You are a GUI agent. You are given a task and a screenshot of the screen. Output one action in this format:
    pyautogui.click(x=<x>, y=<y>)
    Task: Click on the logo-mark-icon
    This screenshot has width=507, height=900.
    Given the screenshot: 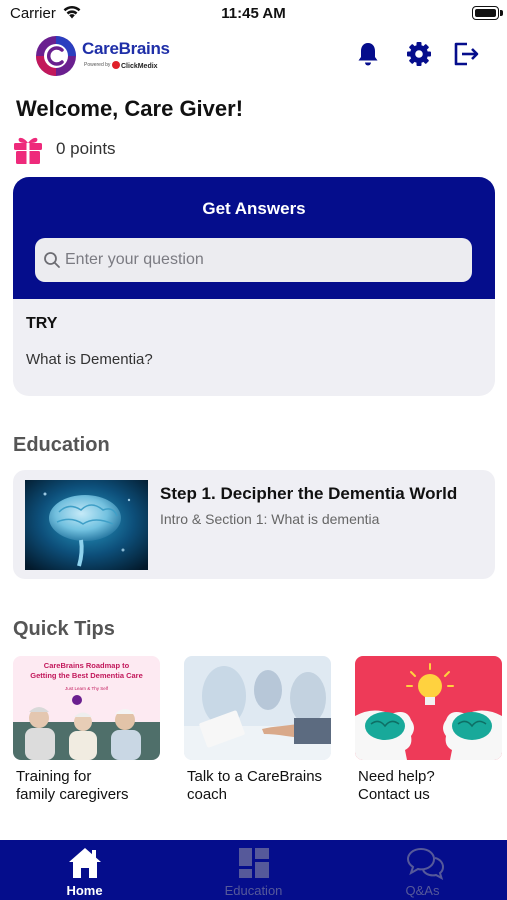 What is the action you would take?
    pyautogui.click(x=56, y=56)
    